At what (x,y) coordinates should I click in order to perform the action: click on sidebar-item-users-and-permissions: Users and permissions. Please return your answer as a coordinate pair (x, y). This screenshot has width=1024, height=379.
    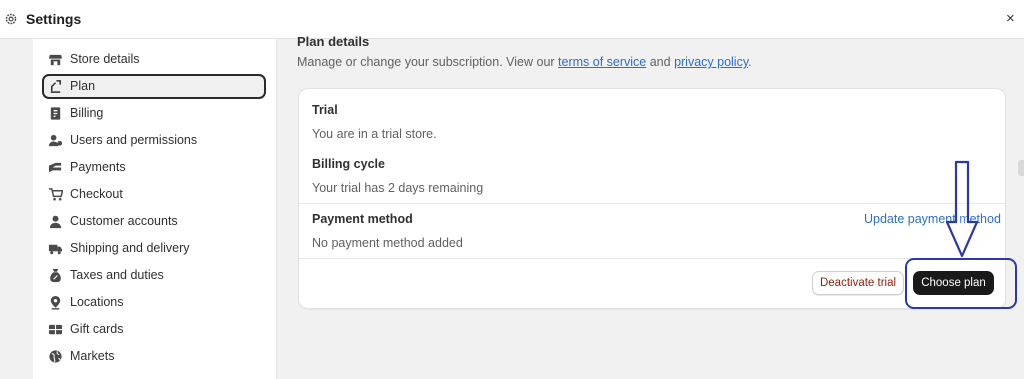
    Looking at the image, I should click on (154, 140).